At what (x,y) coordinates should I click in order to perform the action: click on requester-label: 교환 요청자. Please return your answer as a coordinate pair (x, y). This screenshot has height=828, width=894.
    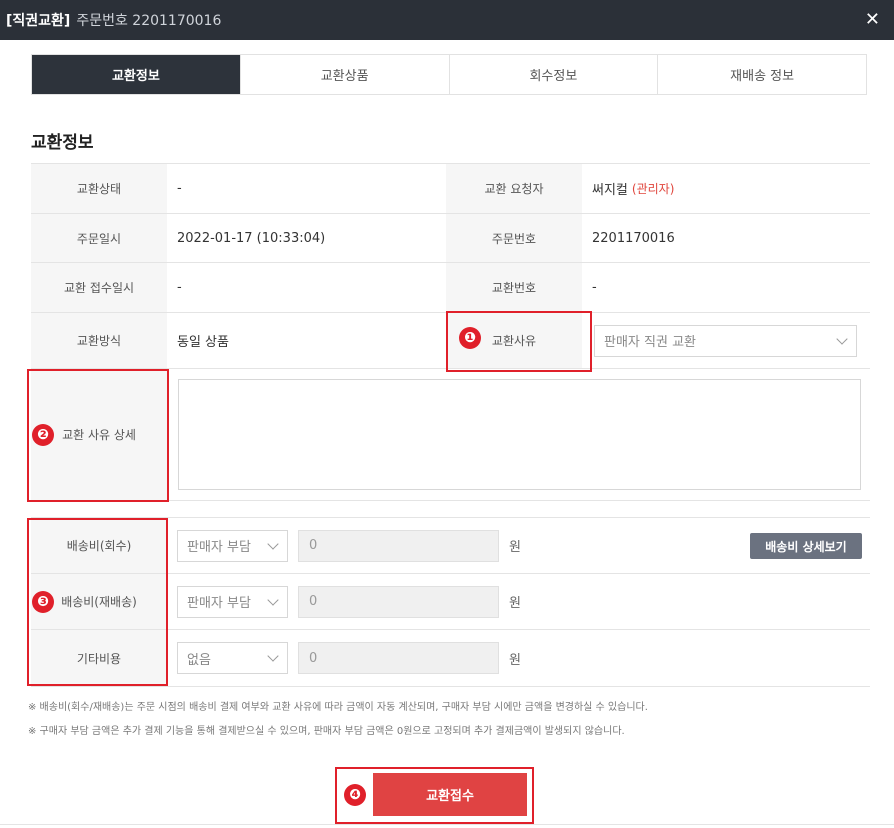
    Looking at the image, I should click on (514, 188).